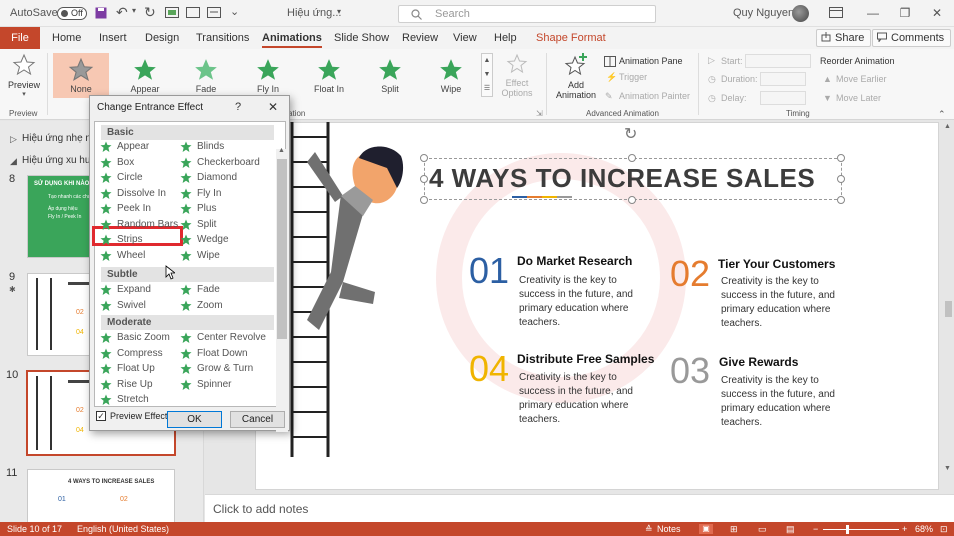 The image size is (954, 536). What do you see at coordinates (762, 529) in the screenshot?
I see `reading-view-icon: ▭` at bounding box center [762, 529].